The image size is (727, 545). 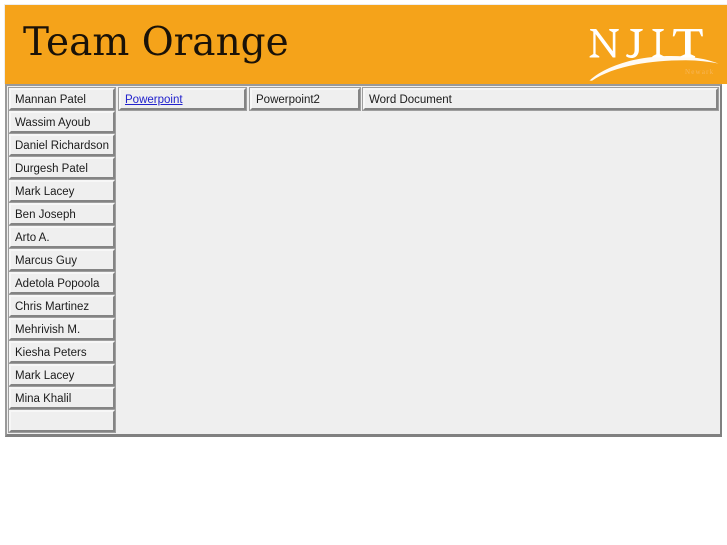 What do you see at coordinates (62, 329) in the screenshot?
I see `name-cell: Mehrivish M.` at bounding box center [62, 329].